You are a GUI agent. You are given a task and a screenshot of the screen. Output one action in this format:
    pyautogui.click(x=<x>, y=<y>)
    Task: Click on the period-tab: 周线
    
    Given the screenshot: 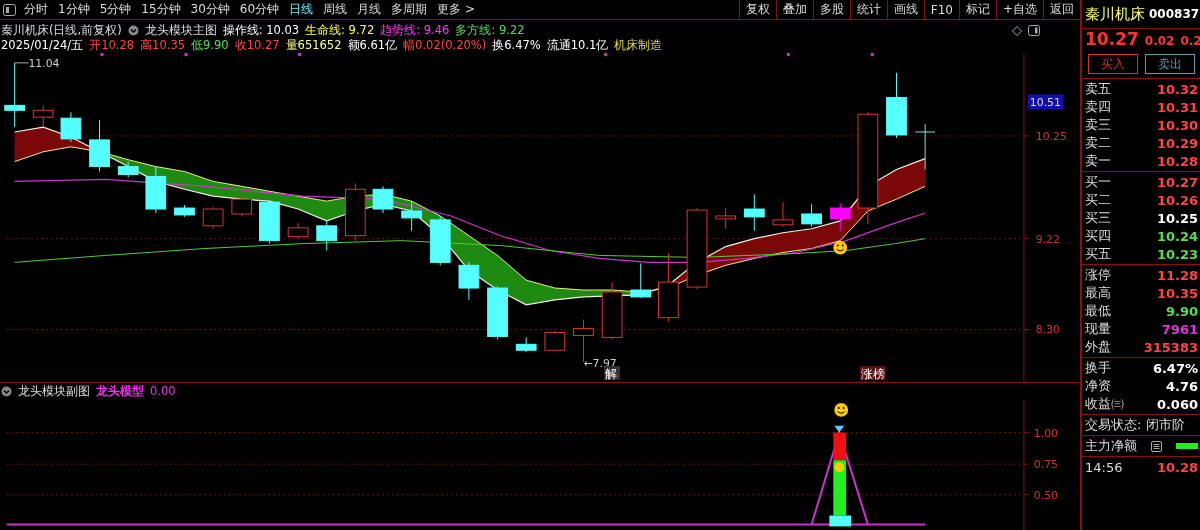 What is the action you would take?
    pyautogui.click(x=335, y=9)
    